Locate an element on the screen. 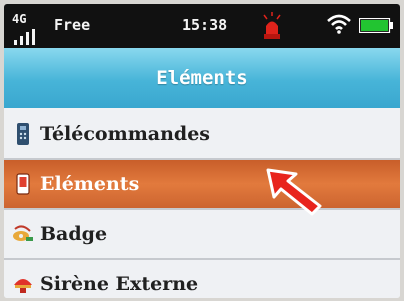 This screenshot has height=301, width=404. menu-item-label: Badge is located at coordinates (74, 234).